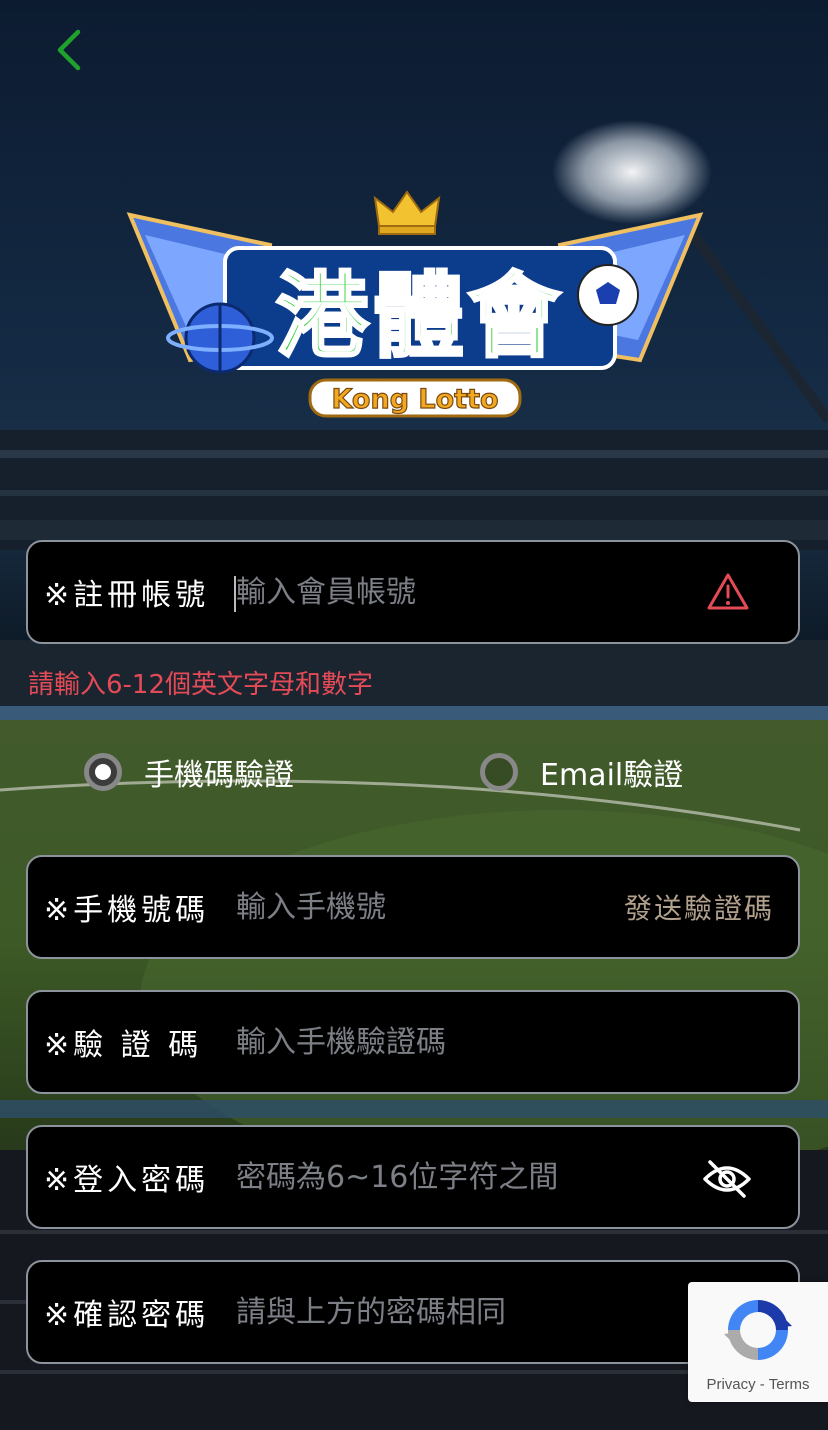  I want to click on confirm-password-field: ※確認密碼, so click(413, 1312).